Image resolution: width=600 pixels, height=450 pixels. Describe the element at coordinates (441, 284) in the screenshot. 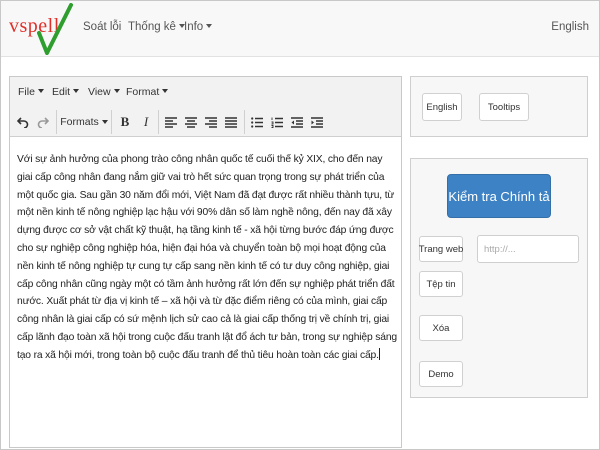

I see `file-button: Tệp tin` at that location.